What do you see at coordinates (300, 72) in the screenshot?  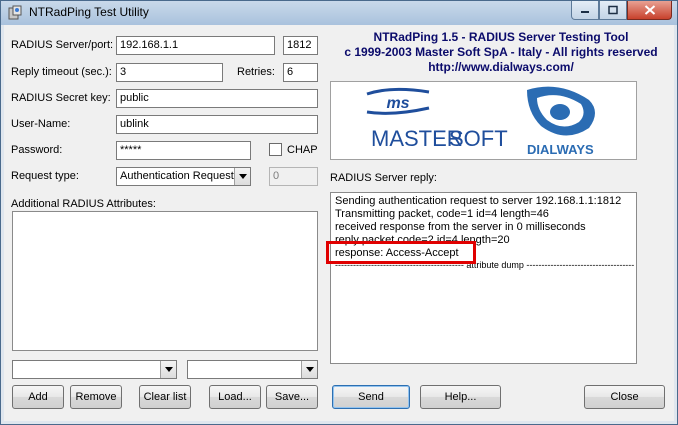 I see `retries-input: 6` at bounding box center [300, 72].